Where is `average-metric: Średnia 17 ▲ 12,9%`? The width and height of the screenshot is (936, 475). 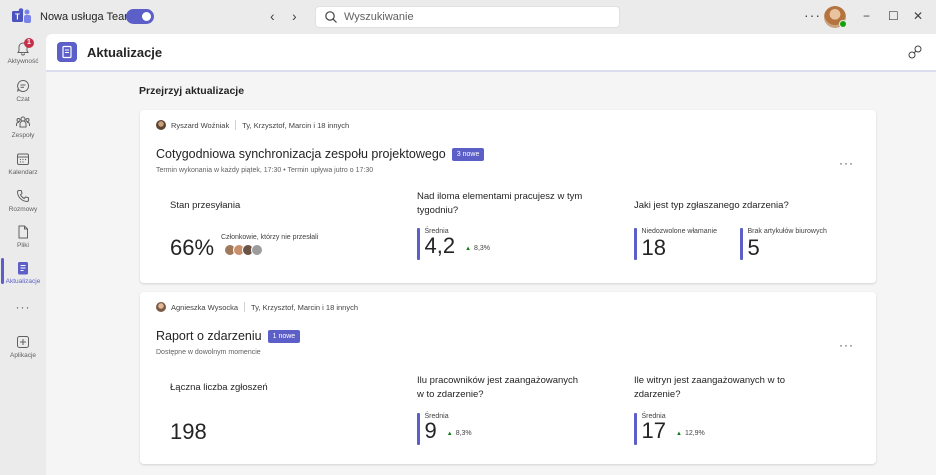 average-metric: Średnia 17 ▲ 12,9% is located at coordinates (669, 429).